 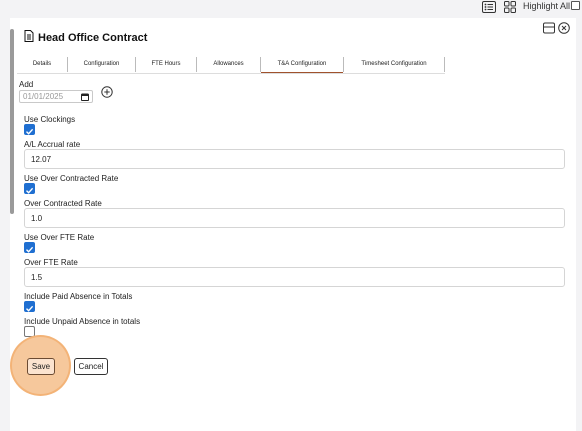 What do you see at coordinates (294, 277) in the screenshot?
I see `over-fte-rate-input: 1.5` at bounding box center [294, 277].